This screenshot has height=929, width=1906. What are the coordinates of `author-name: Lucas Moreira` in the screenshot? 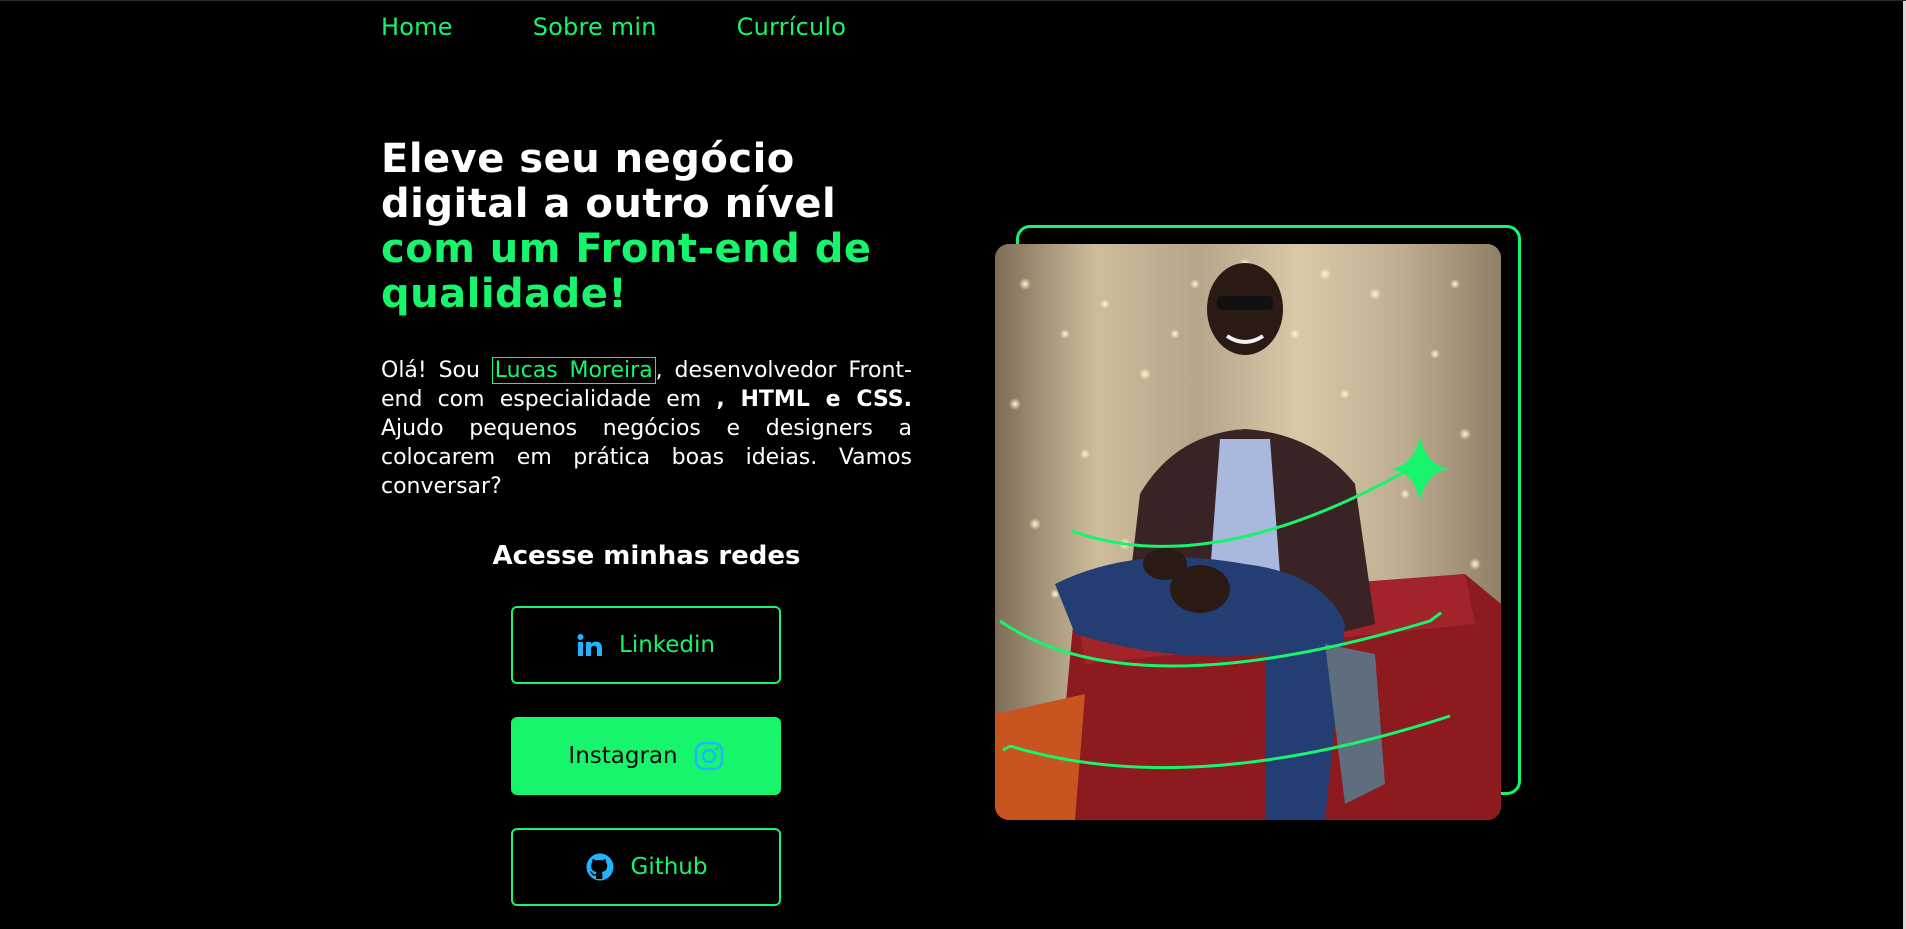 It's located at (573, 370).